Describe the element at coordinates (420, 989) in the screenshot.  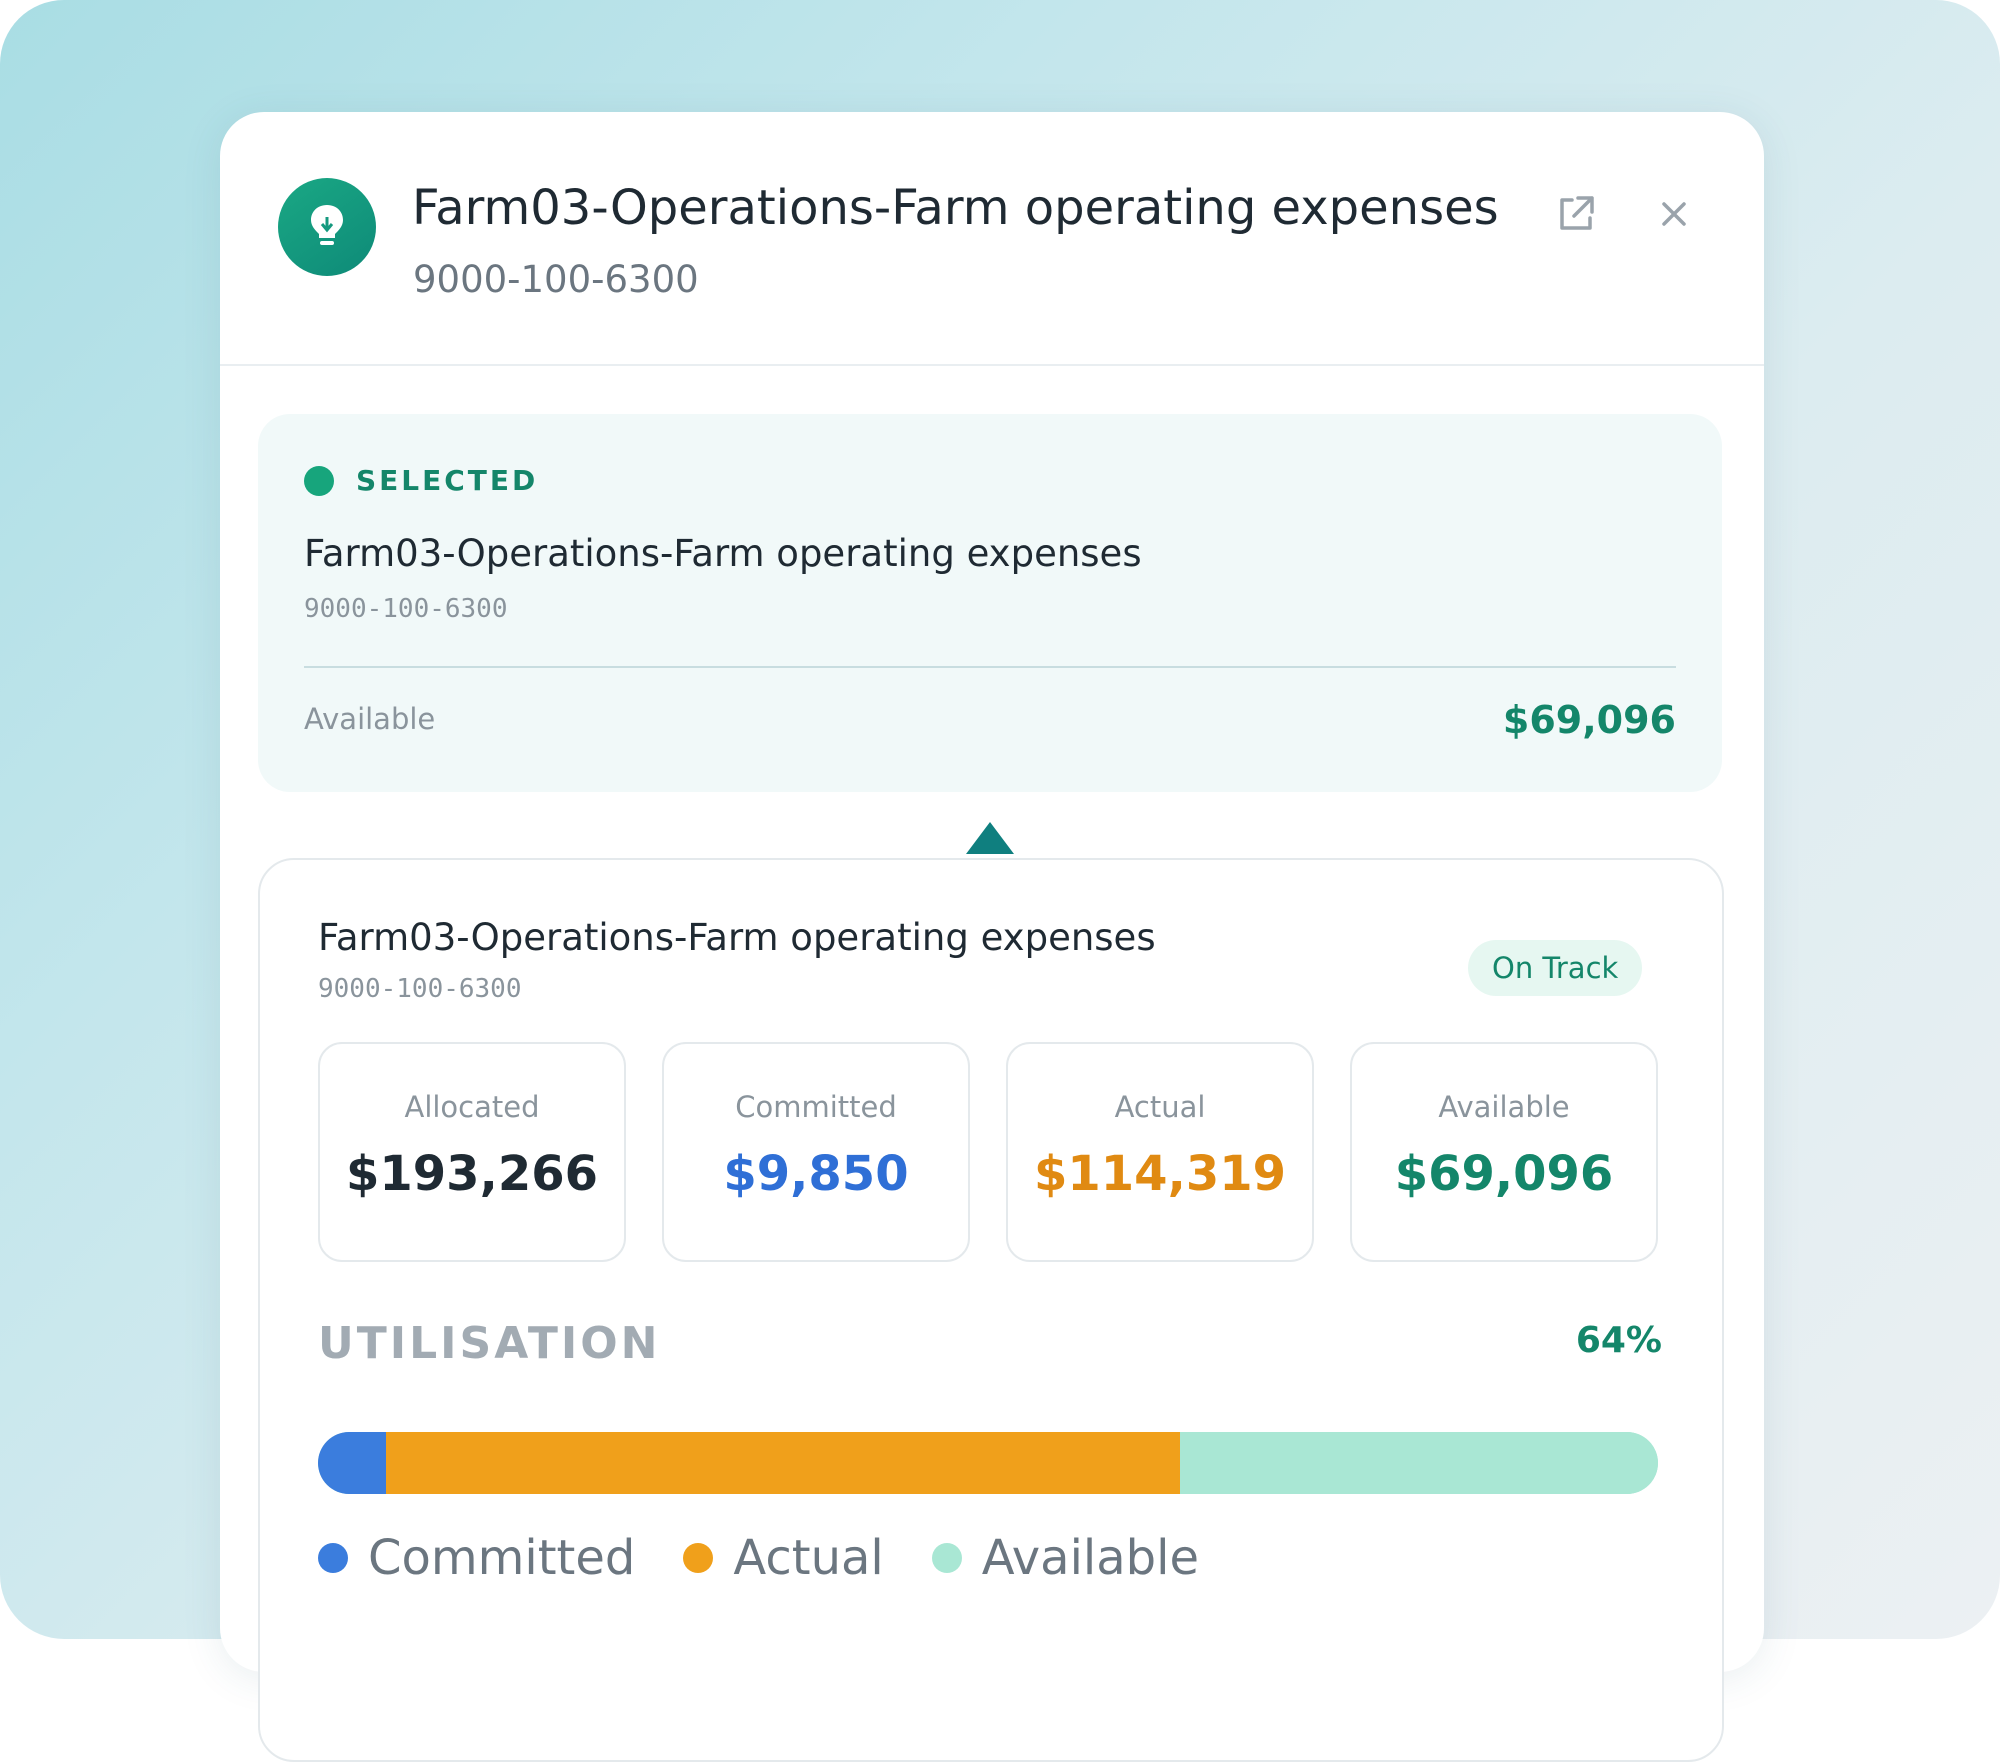
I see `detail-account-code: 9000-100-6300` at that location.